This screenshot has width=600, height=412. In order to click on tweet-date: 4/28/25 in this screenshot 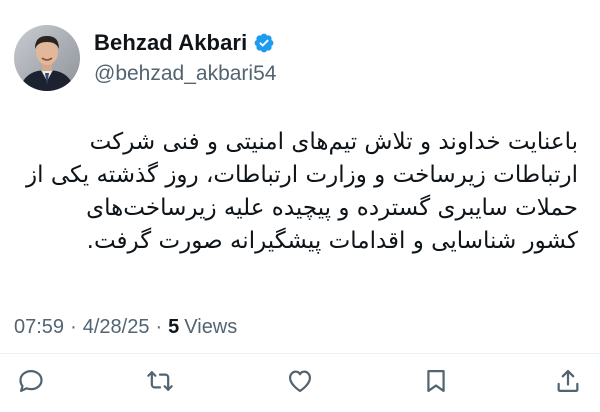, I will do `click(116, 327)`.